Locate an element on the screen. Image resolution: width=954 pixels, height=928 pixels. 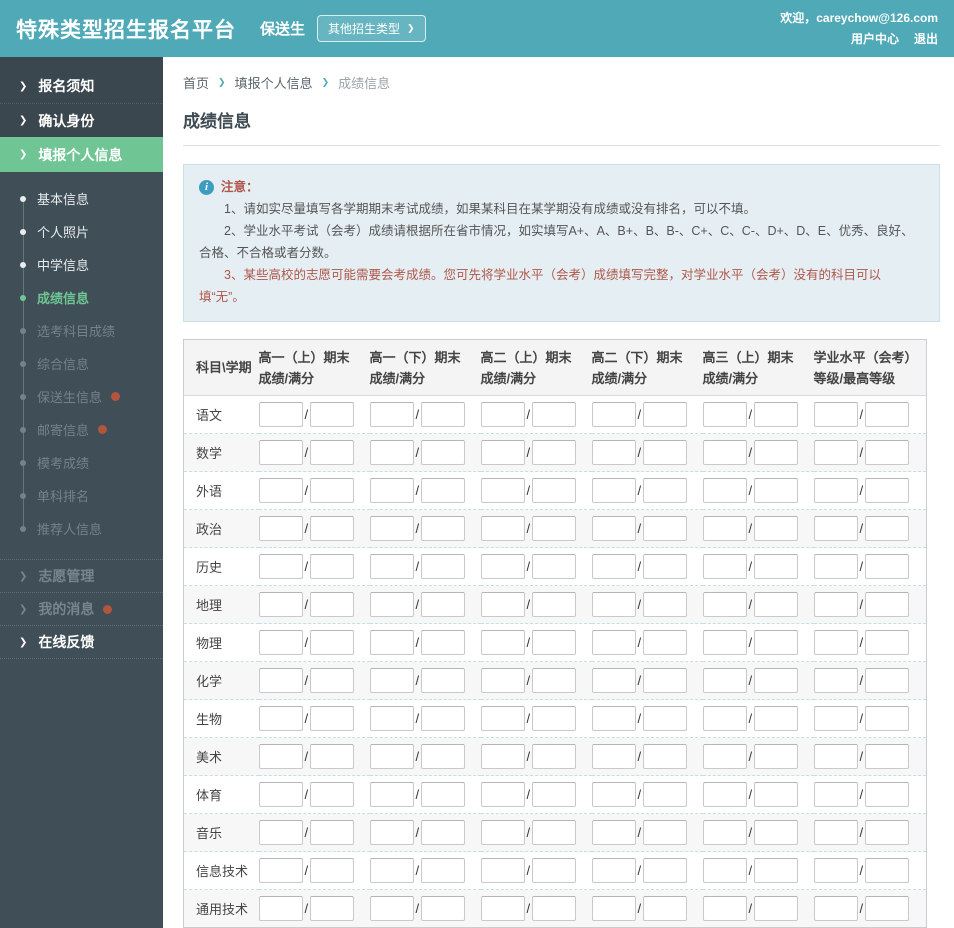
sidebar-item-referrer-info: 推荐人信息 is located at coordinates (81, 528).